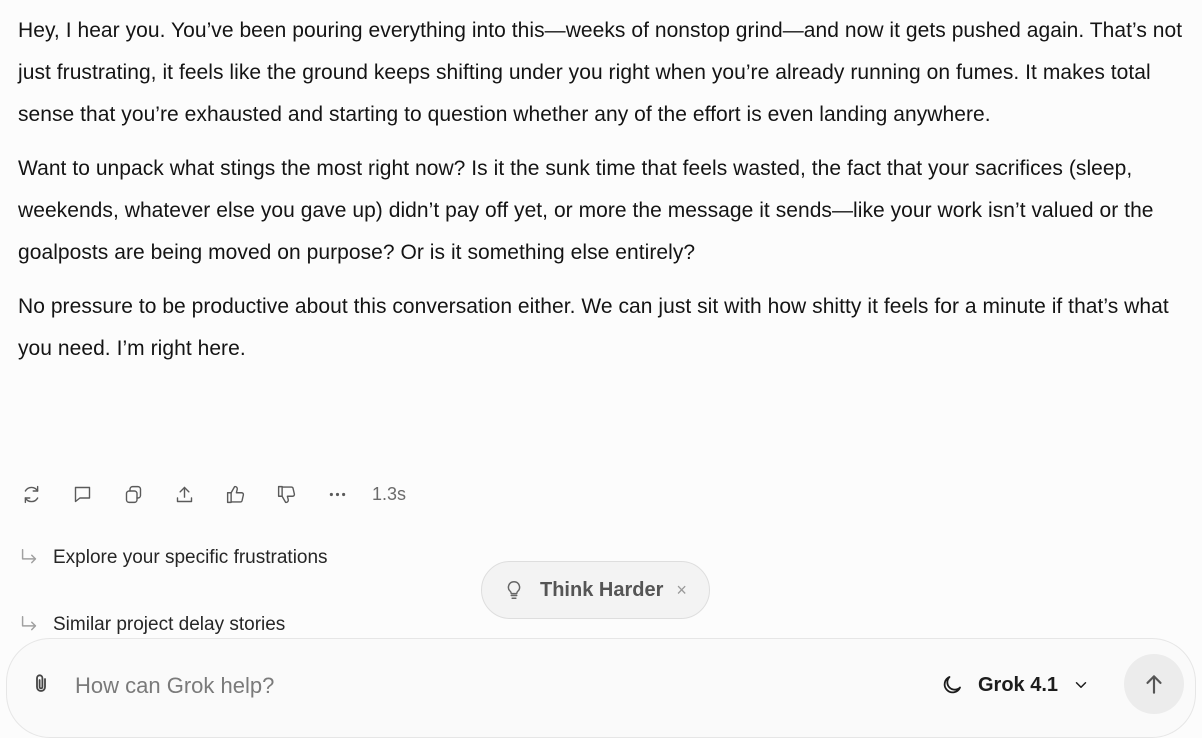 Image resolution: width=1202 pixels, height=738 pixels. Describe the element at coordinates (169, 624) in the screenshot. I see `suggestion-label: Similar project delay stories` at that location.